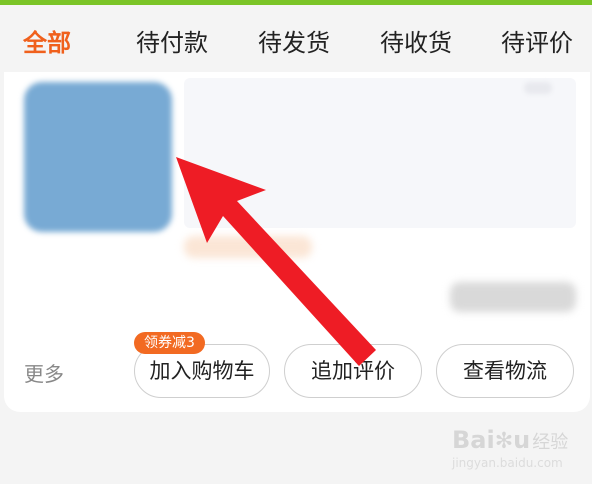 The image size is (592, 484). What do you see at coordinates (172, 43) in the screenshot?
I see `tab-pending-payment: 待付款` at bounding box center [172, 43].